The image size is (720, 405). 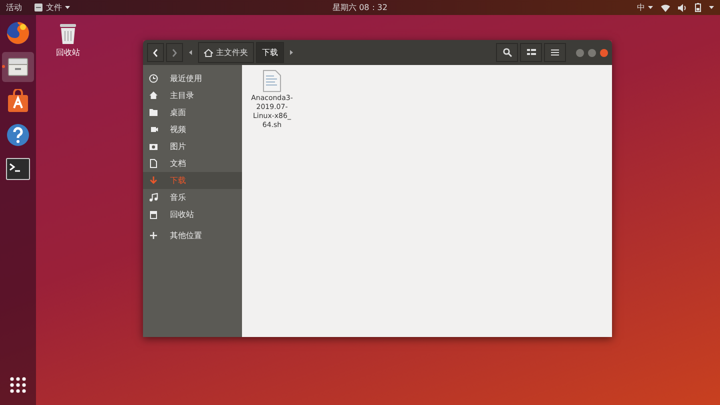 What do you see at coordinates (3, 66) in the screenshot?
I see `running-indicator` at bounding box center [3, 66].